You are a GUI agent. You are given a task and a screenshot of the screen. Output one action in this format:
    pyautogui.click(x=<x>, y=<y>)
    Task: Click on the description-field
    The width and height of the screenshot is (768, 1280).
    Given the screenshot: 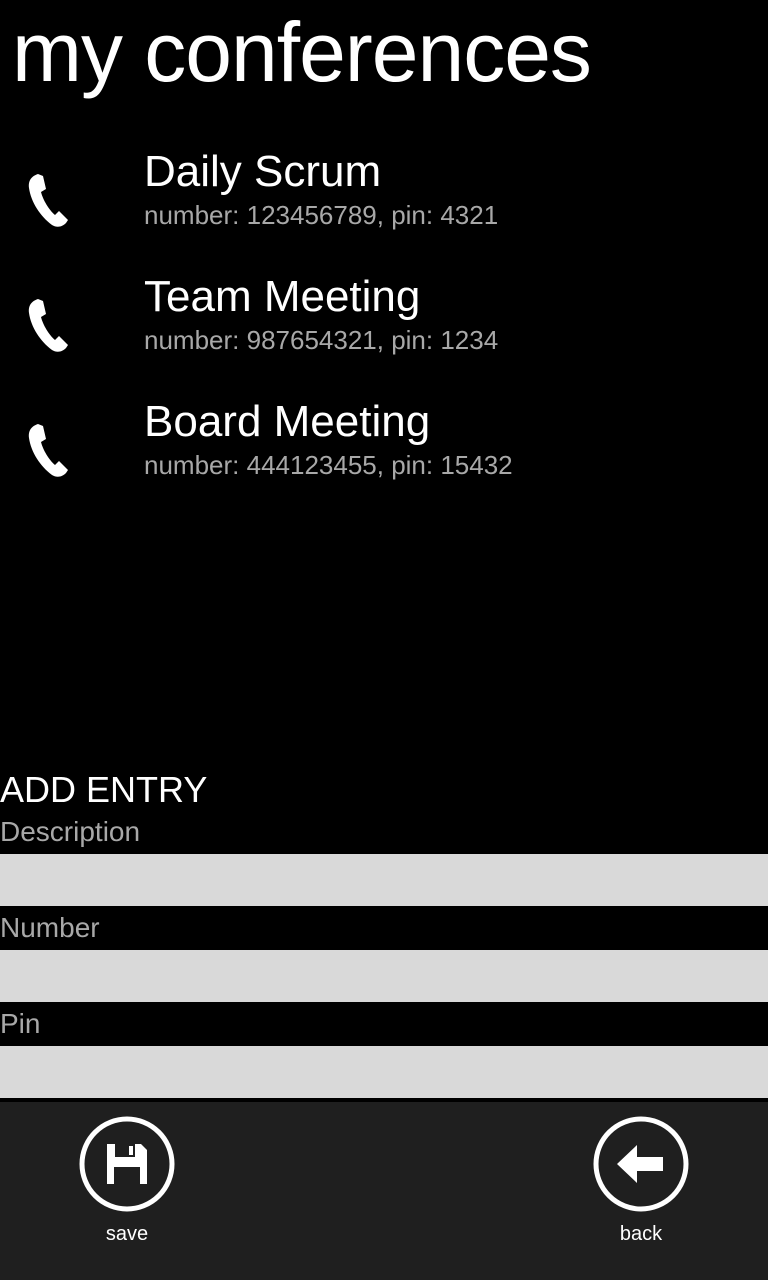 What is the action you would take?
    pyautogui.click(x=384, y=880)
    